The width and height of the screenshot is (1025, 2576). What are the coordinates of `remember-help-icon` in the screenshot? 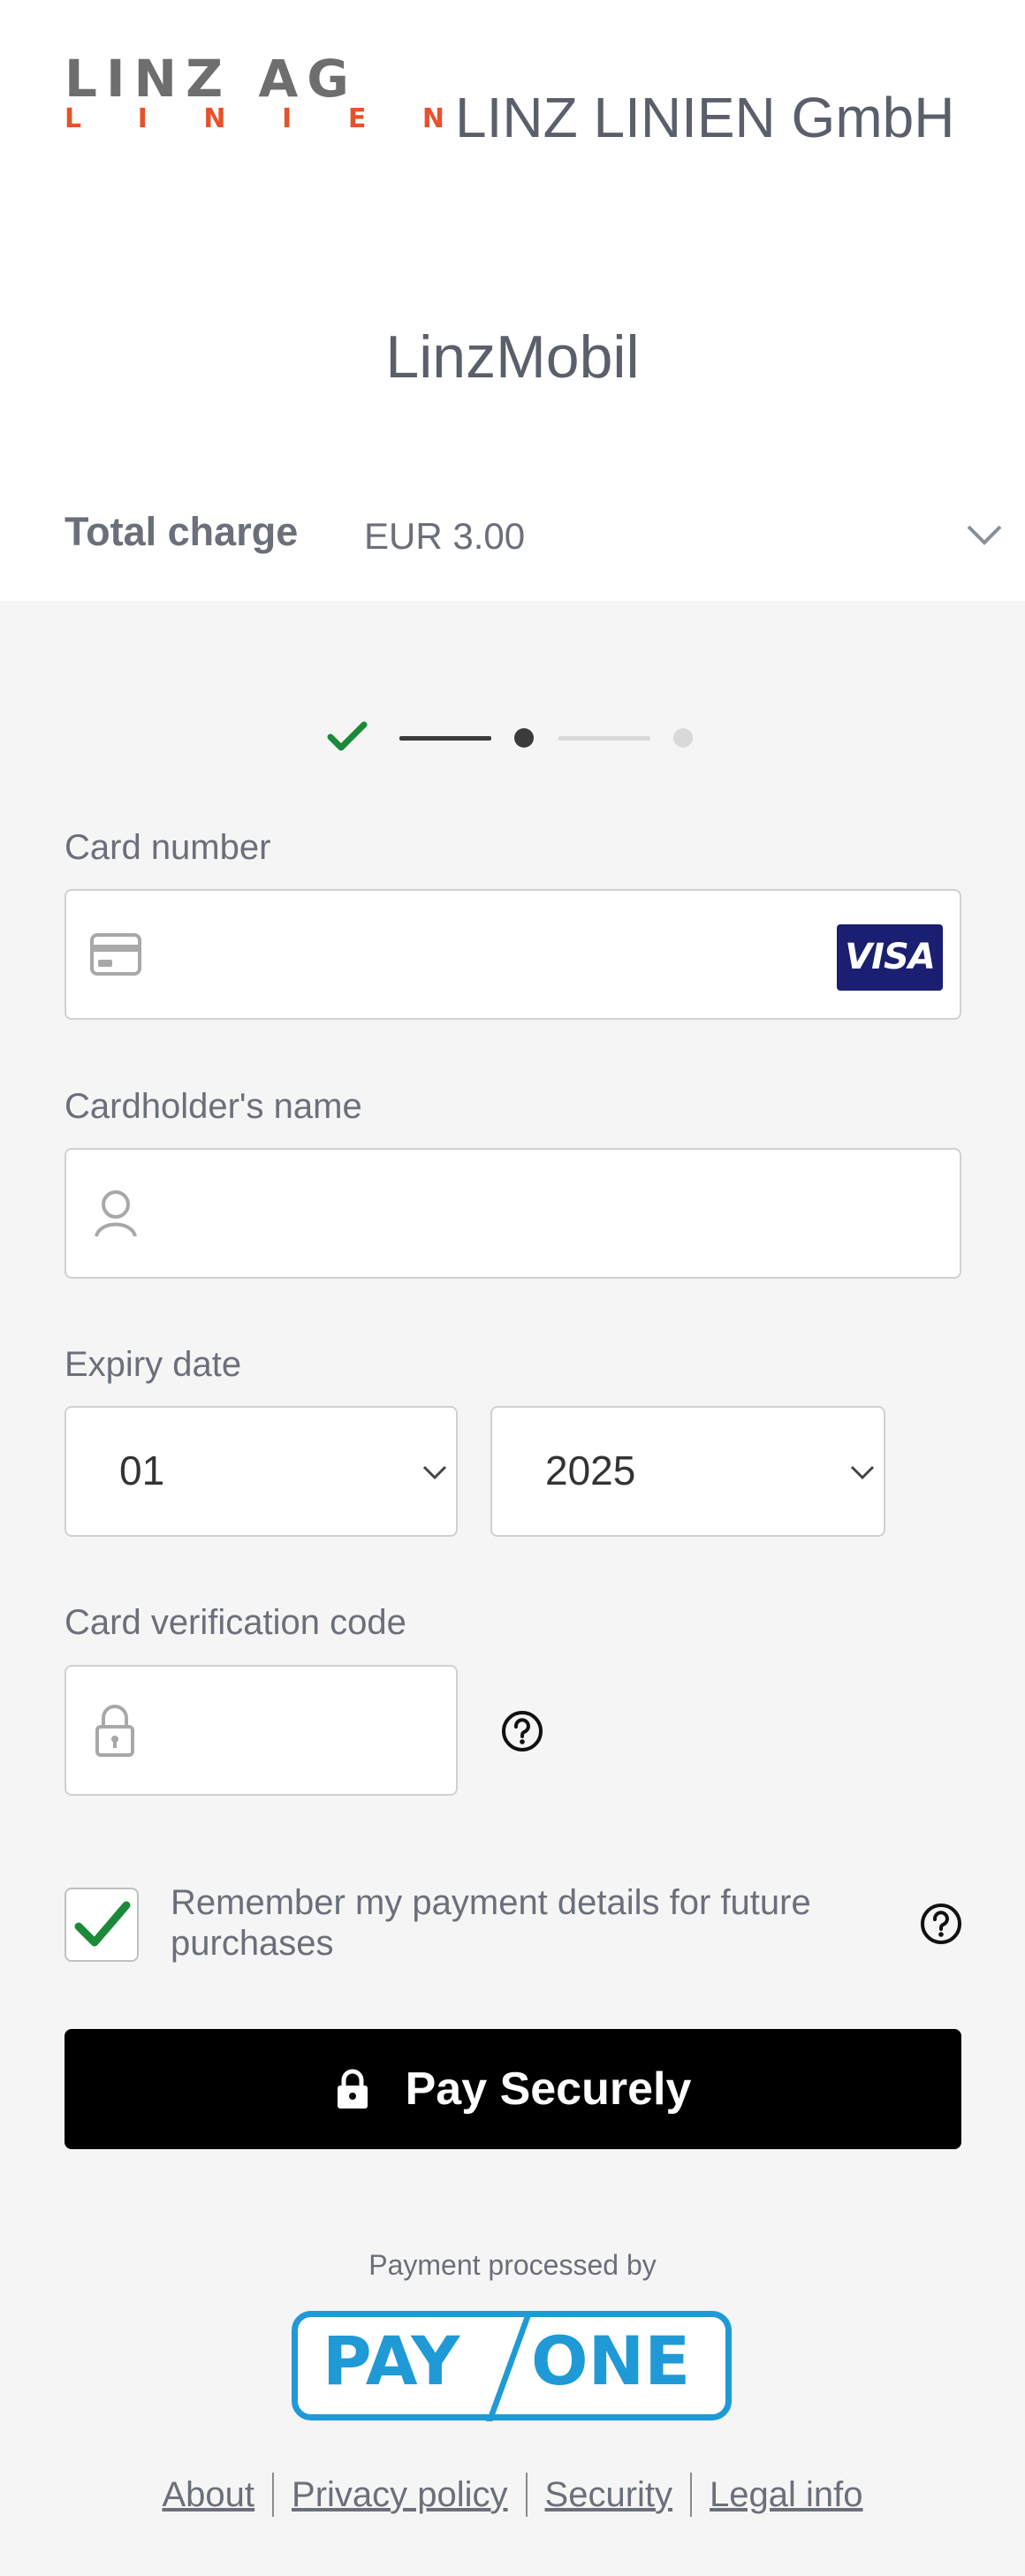 It's located at (941, 1924).